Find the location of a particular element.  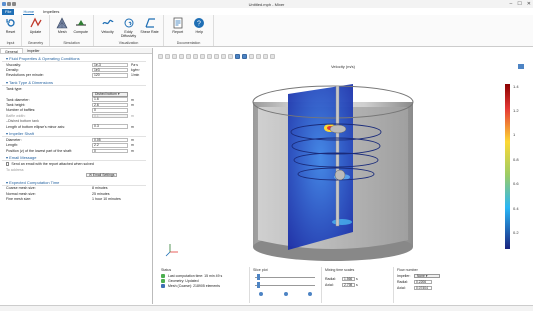

coarse-mesh-label: Coarse mesh size: is located at coordinates (21, 188).